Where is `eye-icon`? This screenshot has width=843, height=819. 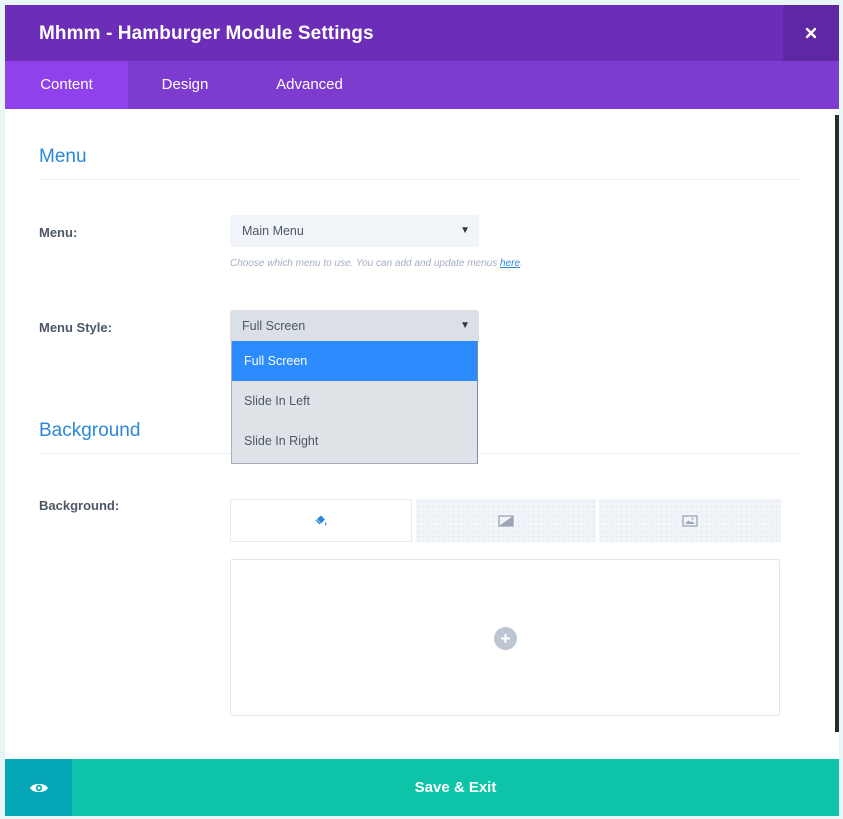
eye-icon is located at coordinates (38, 787).